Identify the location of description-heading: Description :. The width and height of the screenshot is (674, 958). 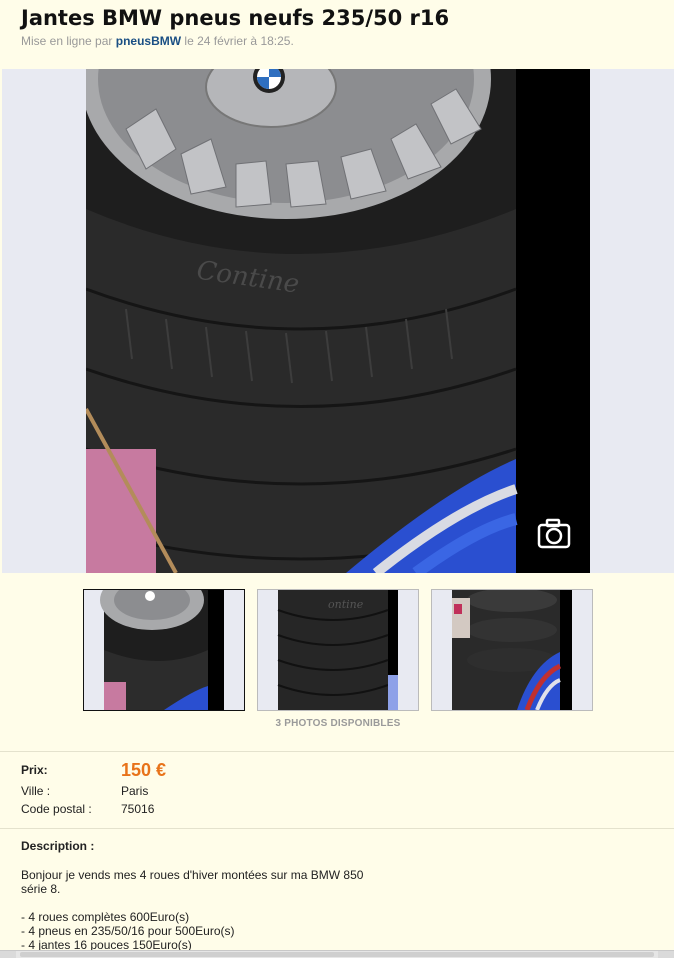
(58, 846).